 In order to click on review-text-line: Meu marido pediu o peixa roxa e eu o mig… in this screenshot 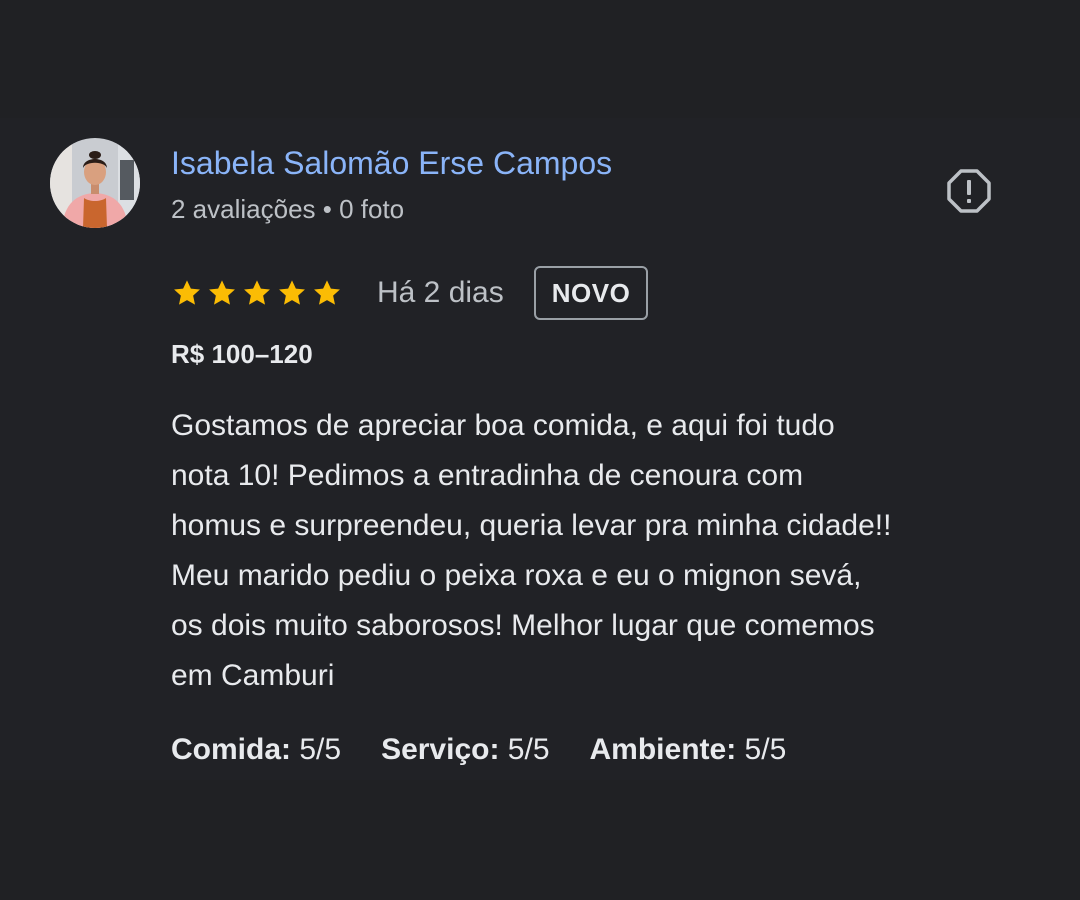, I will do `click(516, 575)`.